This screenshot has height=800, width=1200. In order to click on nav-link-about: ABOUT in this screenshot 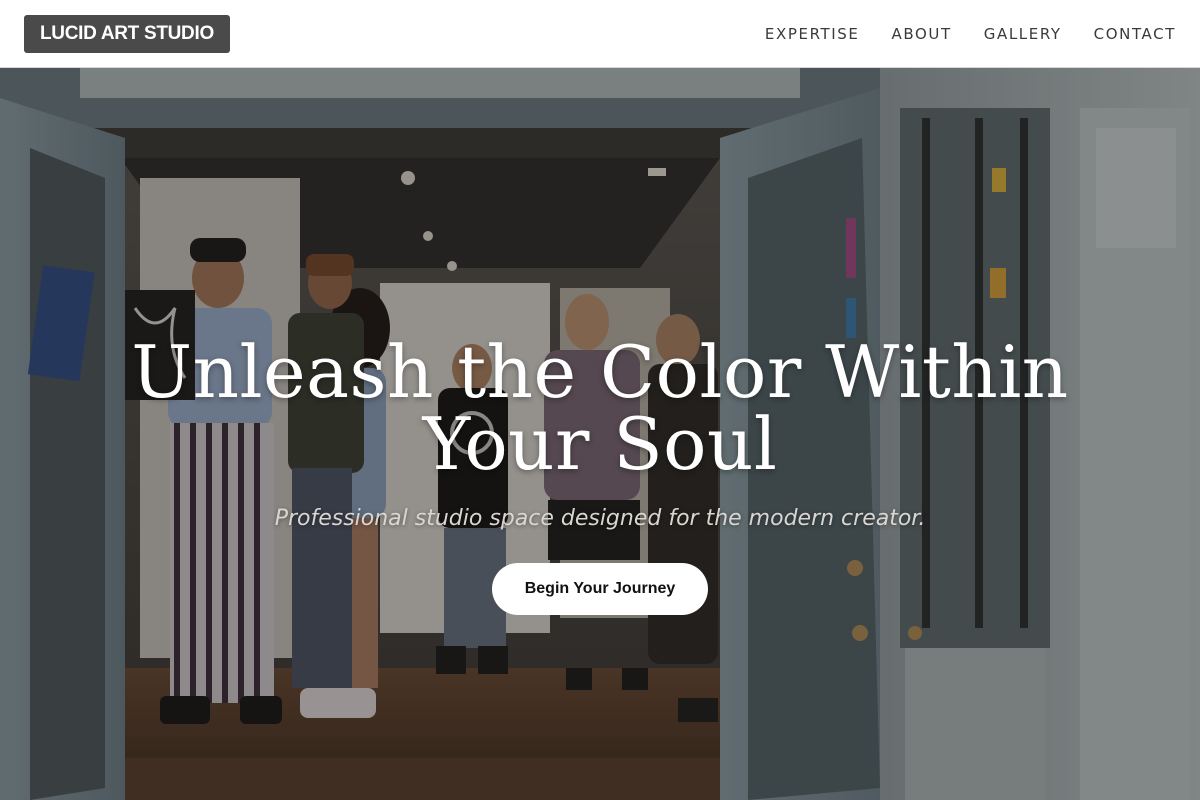, I will do `click(906, 34)`.